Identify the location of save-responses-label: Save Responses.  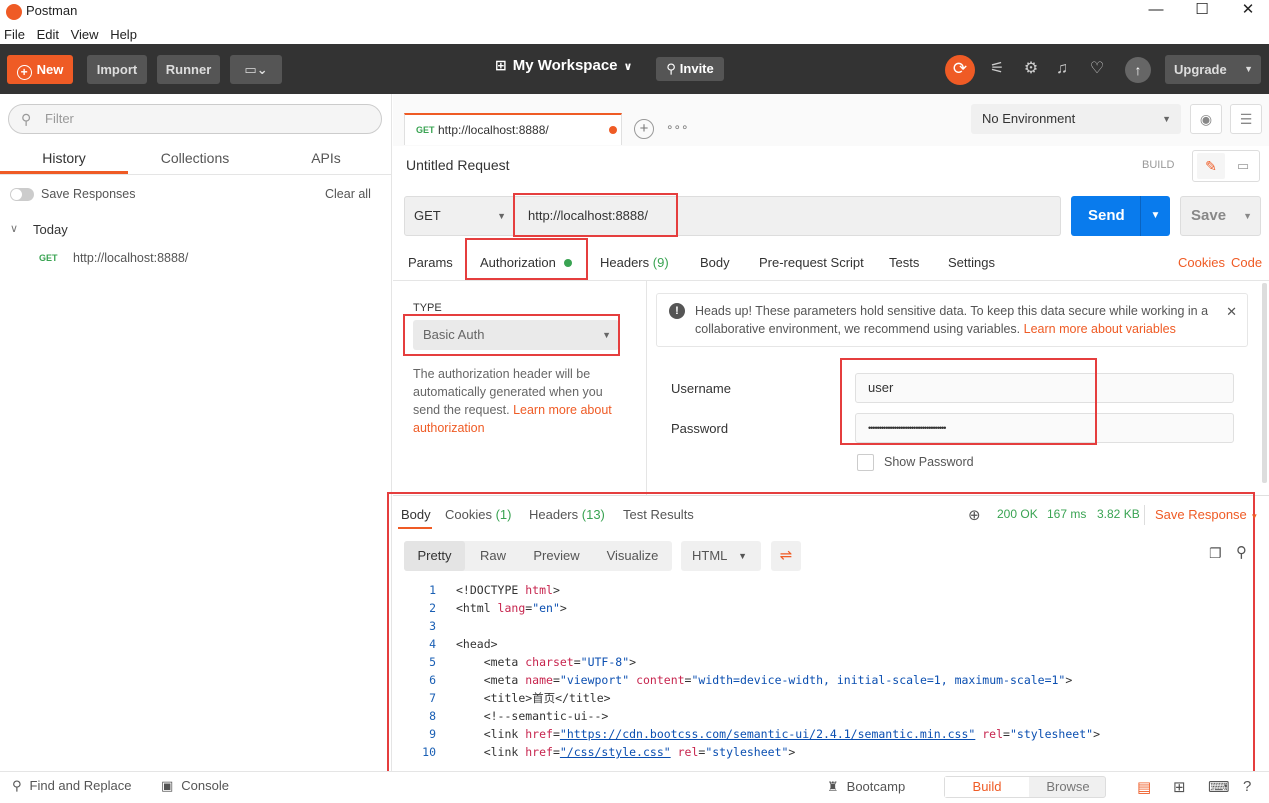
(88, 194).